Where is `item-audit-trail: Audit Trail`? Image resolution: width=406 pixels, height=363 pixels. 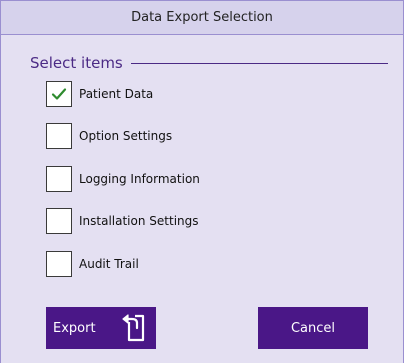 item-audit-trail: Audit Trail is located at coordinates (92, 264).